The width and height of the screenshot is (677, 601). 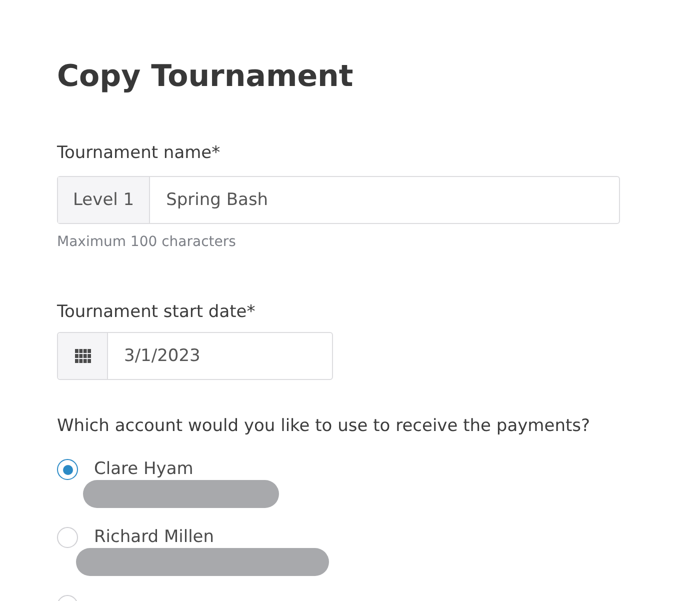 I want to click on account-name: Richard Millen, so click(x=154, y=537).